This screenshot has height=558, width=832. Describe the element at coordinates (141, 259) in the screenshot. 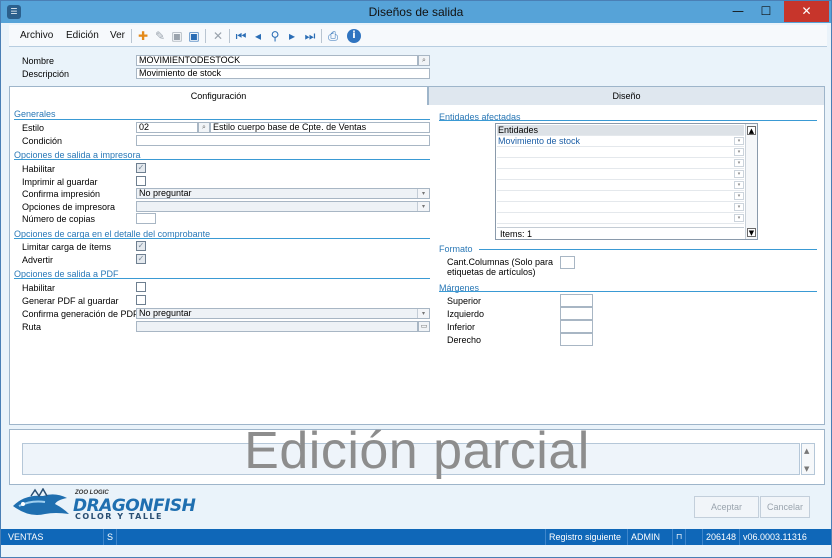

I see `advertir-checkbox: ✓` at that location.